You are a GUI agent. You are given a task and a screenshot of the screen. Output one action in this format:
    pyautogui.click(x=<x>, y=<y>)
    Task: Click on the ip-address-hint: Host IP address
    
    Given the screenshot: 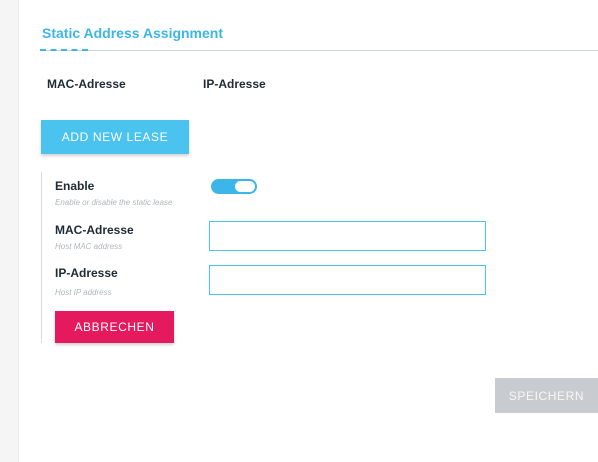 What is the action you would take?
    pyautogui.click(x=83, y=292)
    